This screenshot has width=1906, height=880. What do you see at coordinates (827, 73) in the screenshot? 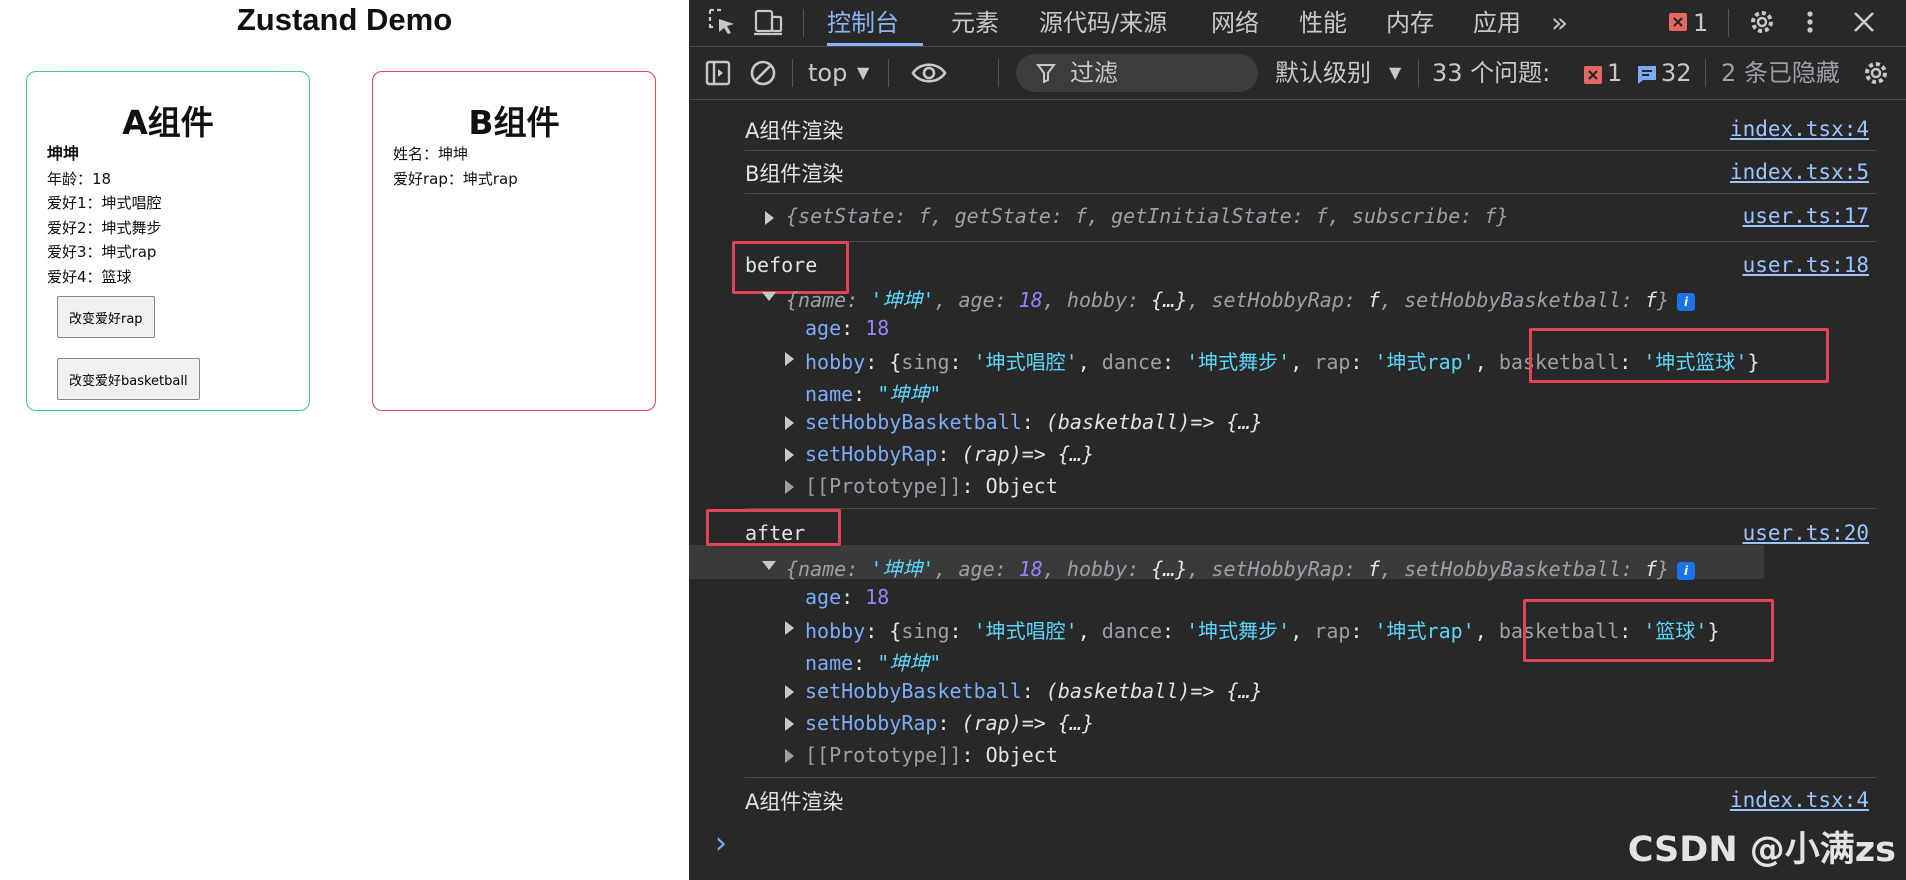
I see `context-selector: top` at bounding box center [827, 73].